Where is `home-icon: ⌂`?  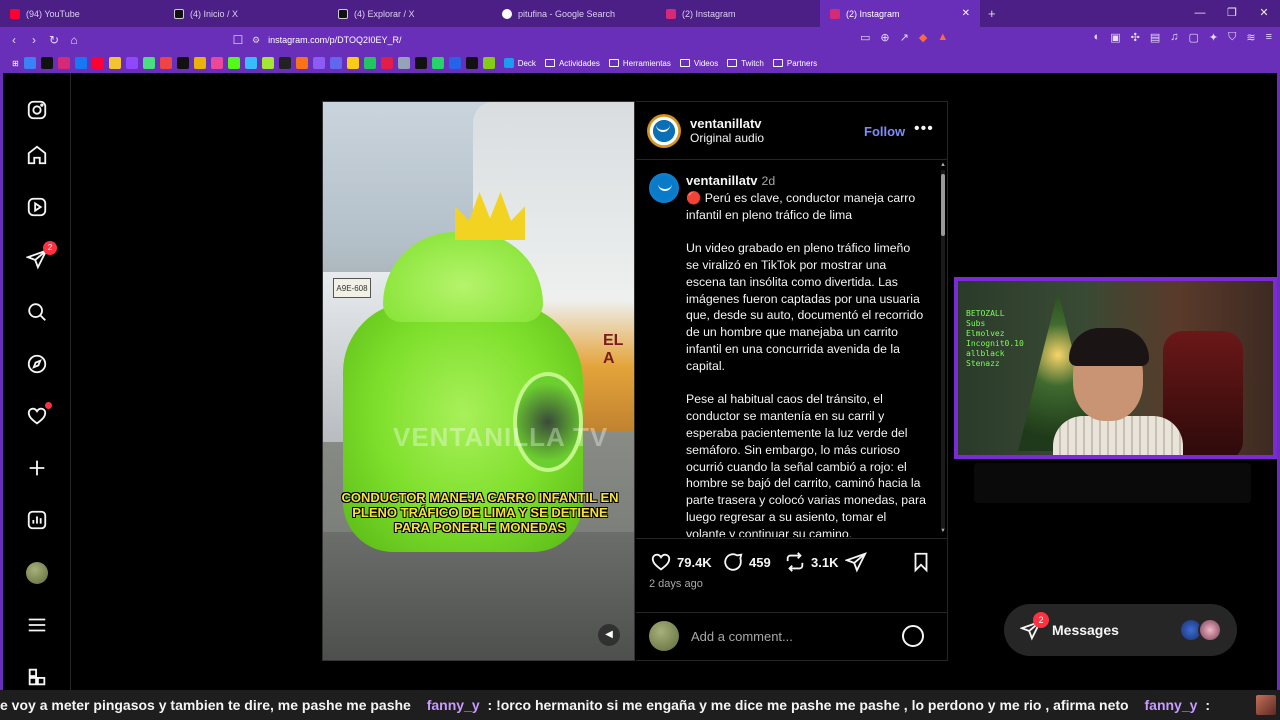
home-icon: ⌂ is located at coordinates (74, 40).